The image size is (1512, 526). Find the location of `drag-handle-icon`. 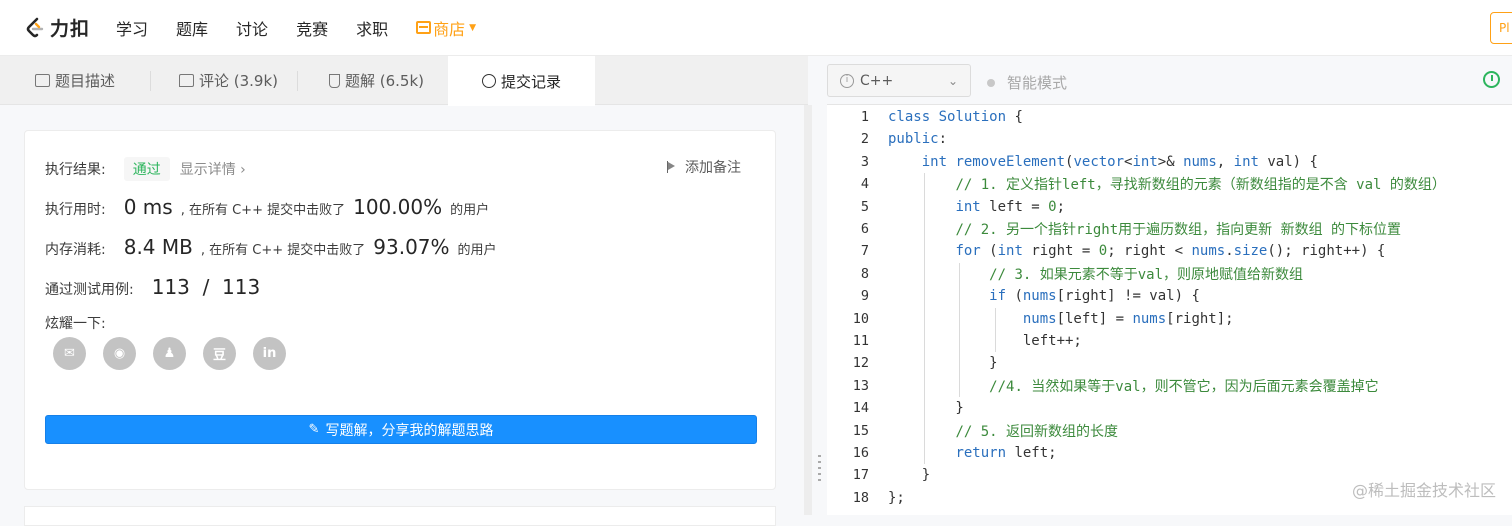

drag-handle-icon is located at coordinates (819, 470).